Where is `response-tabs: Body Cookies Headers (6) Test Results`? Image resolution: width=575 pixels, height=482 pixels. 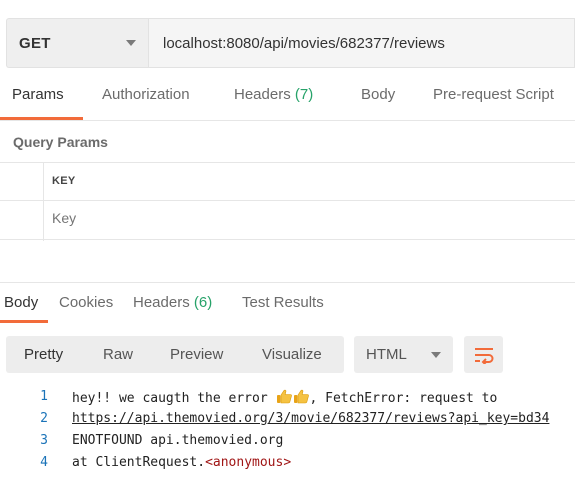 response-tabs: Body Cookies Headers (6) Test Results is located at coordinates (287, 309).